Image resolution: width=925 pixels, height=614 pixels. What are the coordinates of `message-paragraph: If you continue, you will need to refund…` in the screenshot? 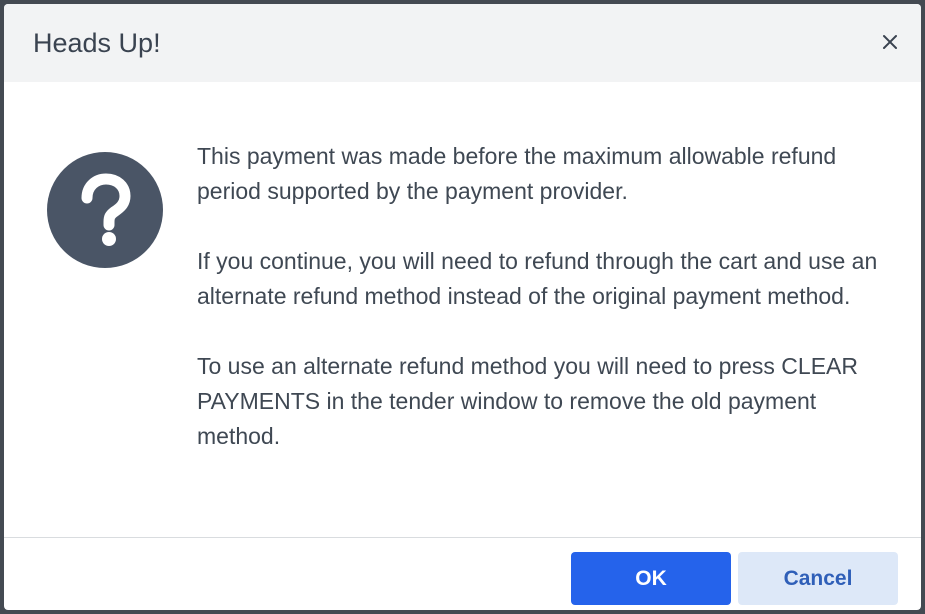 It's located at (537, 278).